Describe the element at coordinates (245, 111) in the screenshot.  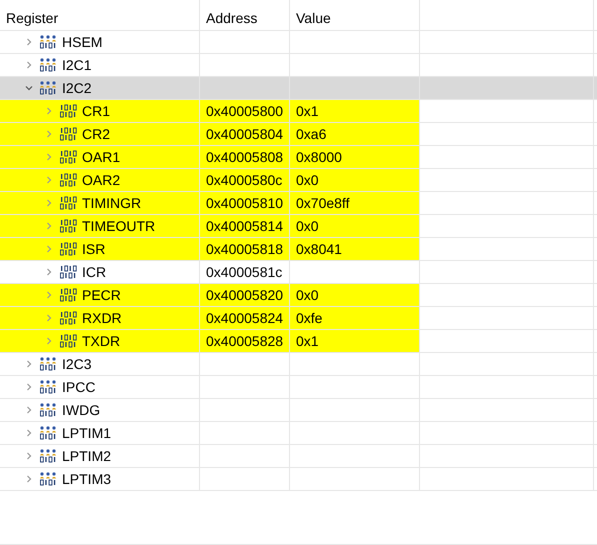
I see `address-cell: 0x40005800` at that location.